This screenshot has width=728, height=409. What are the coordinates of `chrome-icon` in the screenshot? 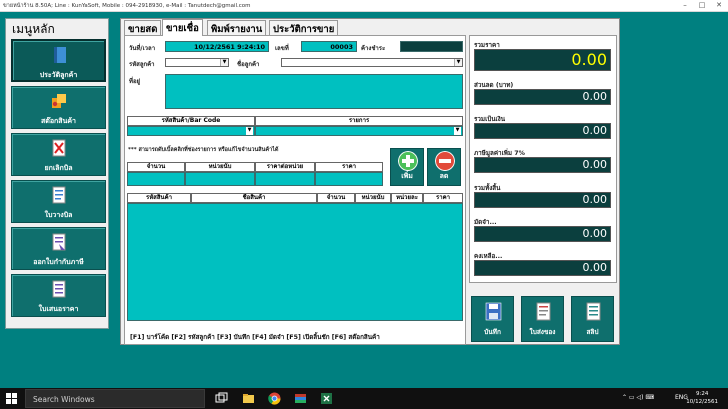 It's located at (274, 398).